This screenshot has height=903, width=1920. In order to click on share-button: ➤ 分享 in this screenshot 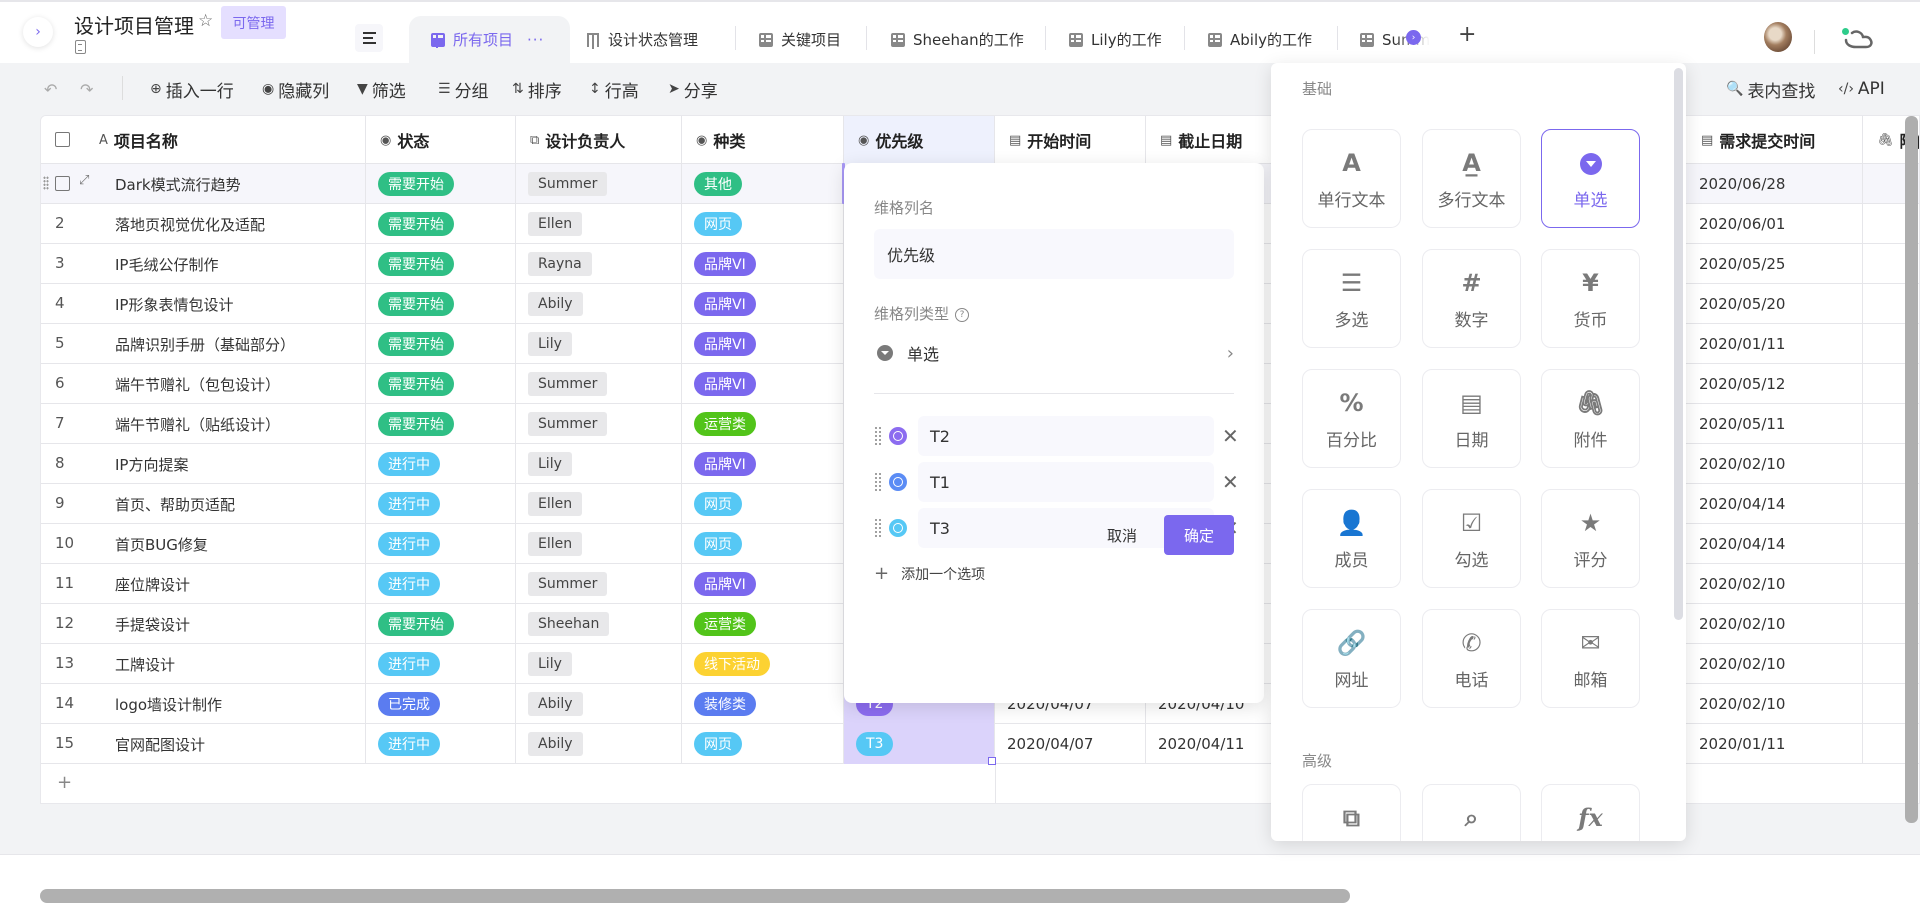, I will do `click(693, 89)`.